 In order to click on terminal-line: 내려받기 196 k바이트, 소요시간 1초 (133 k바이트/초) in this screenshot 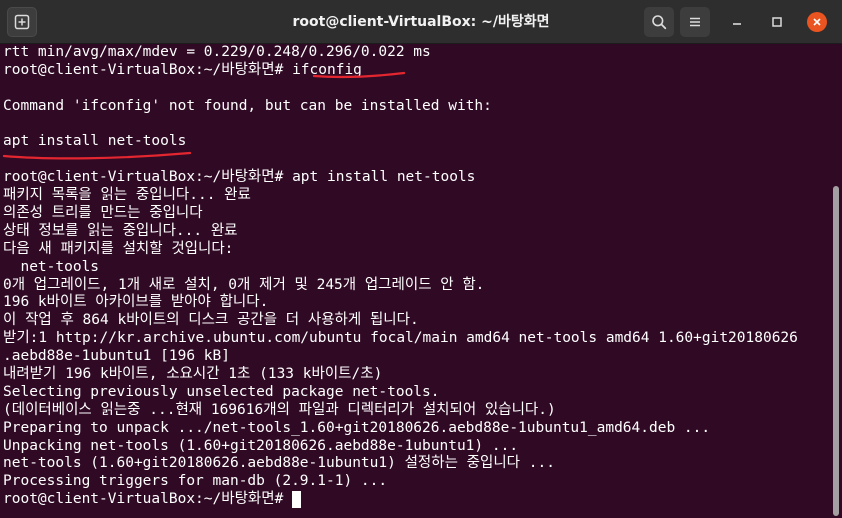, I will do `click(410, 375)`.